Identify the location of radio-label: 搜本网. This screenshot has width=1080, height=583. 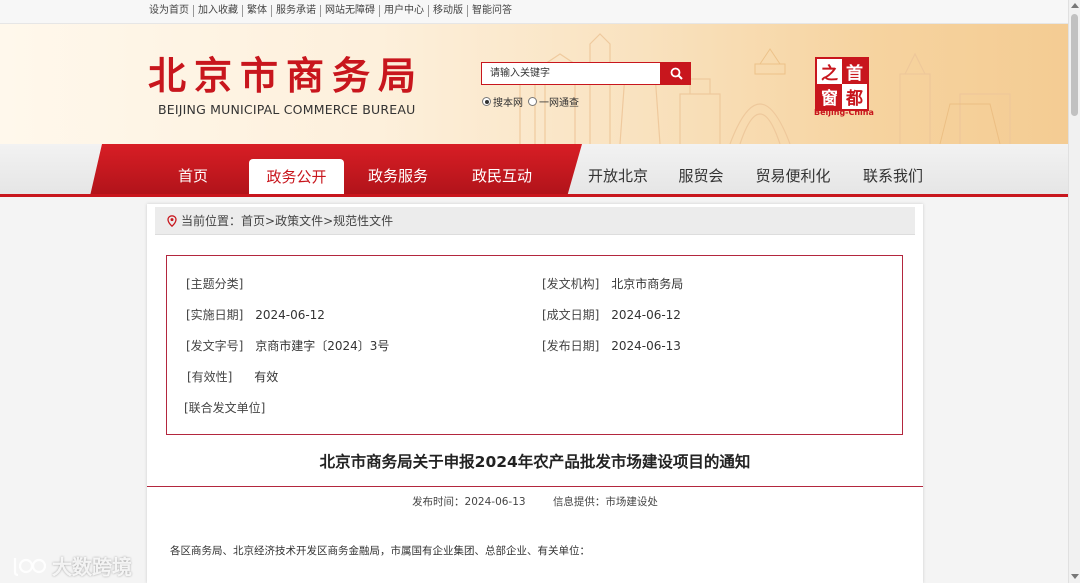
(508, 103).